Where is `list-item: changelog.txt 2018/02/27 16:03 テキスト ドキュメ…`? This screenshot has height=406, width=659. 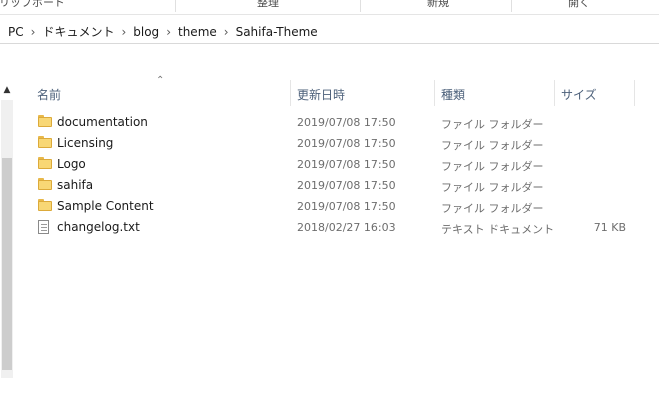 list-item: changelog.txt 2018/02/27 16:03 テキスト ドキュメ… is located at coordinates (335, 227).